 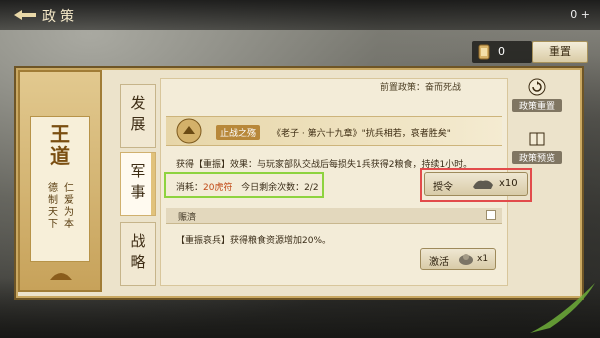 What do you see at coordinates (537, 87) in the screenshot?
I see `rotate-icon` at bounding box center [537, 87].